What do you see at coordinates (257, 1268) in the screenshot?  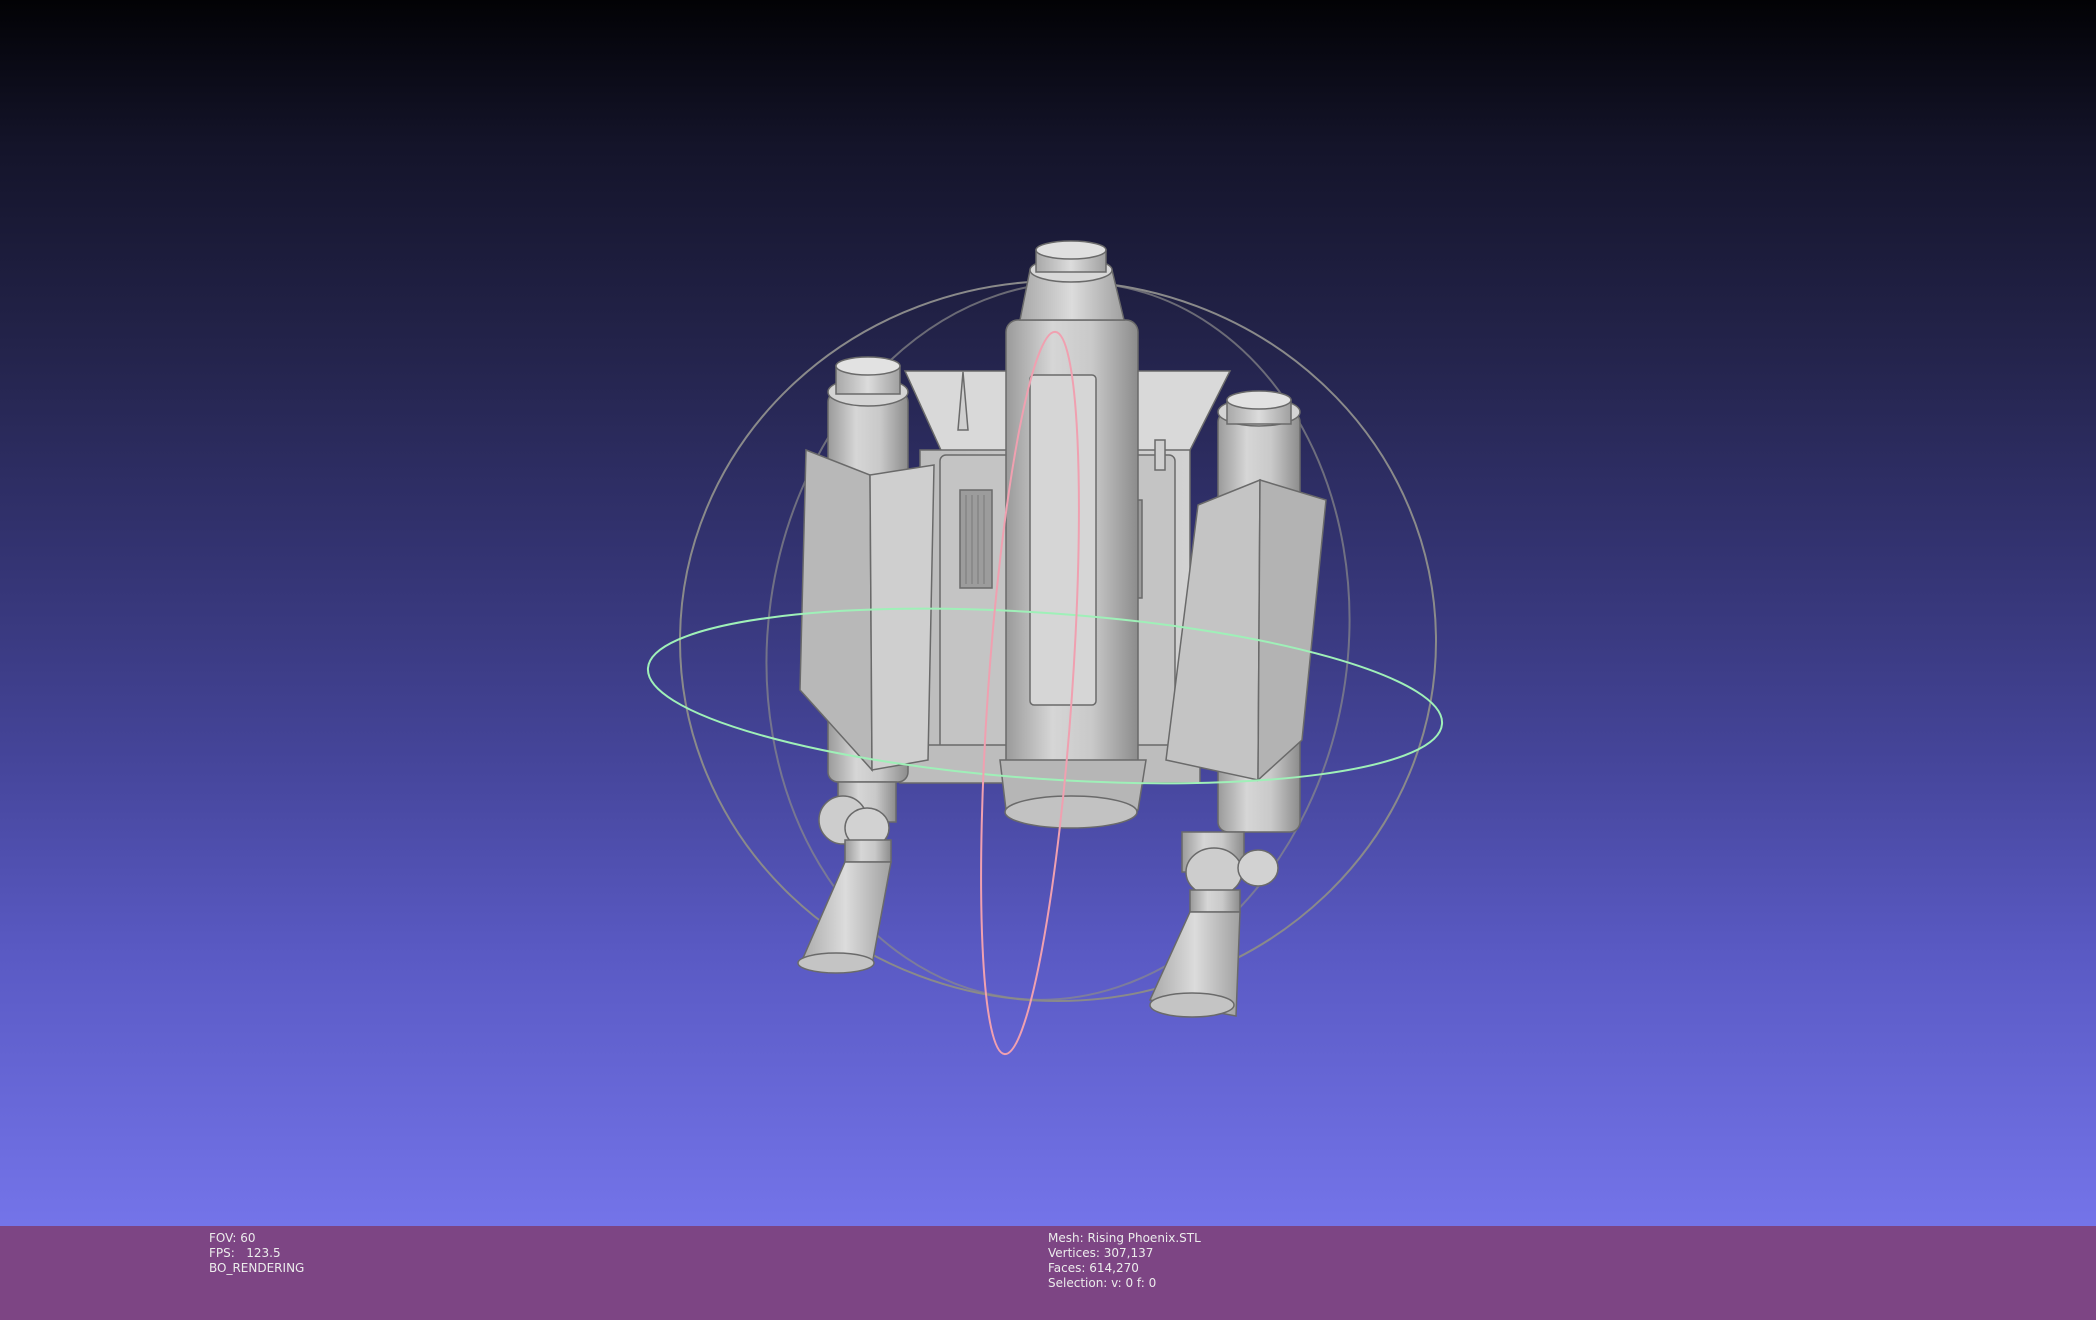 I see `render-mode-readout: BO_RENDERING` at bounding box center [257, 1268].